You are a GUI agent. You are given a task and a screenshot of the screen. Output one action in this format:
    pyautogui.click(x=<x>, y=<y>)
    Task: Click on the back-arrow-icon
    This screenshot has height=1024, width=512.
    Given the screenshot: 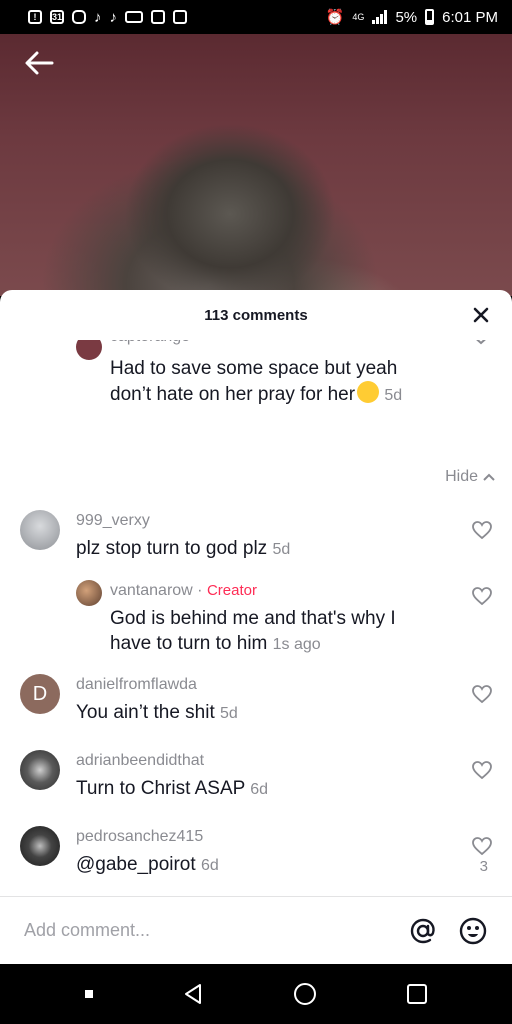 What is the action you would take?
    pyautogui.click(x=39, y=63)
    